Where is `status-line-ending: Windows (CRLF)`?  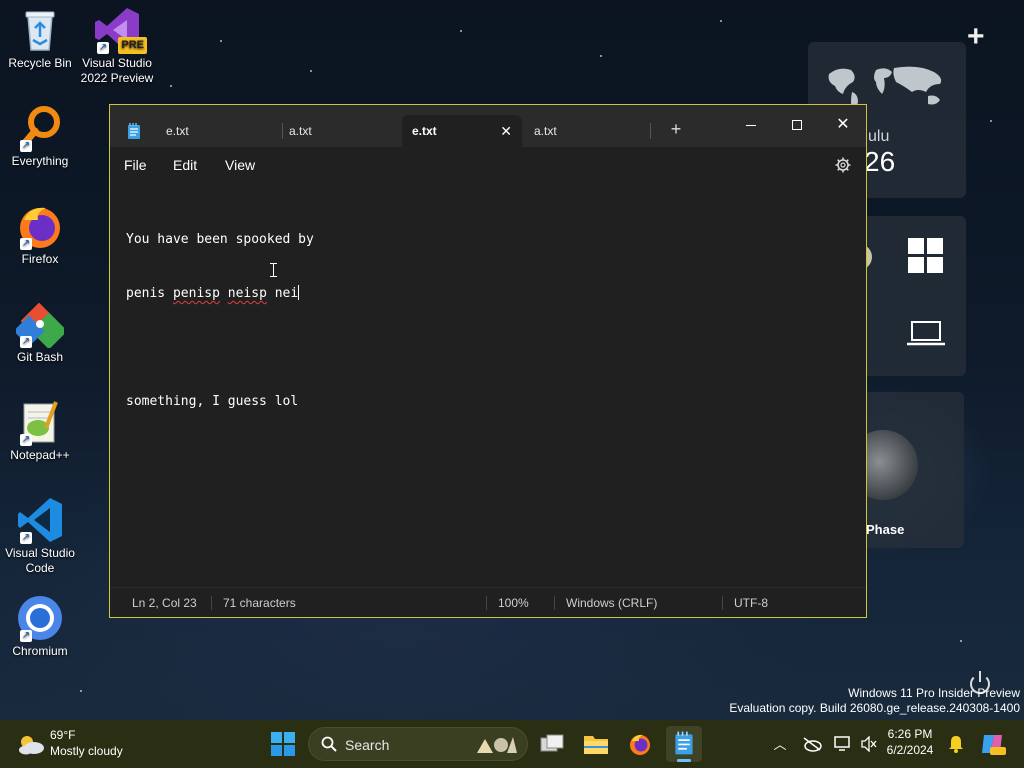
status-line-ending: Windows (CRLF) is located at coordinates (611, 603).